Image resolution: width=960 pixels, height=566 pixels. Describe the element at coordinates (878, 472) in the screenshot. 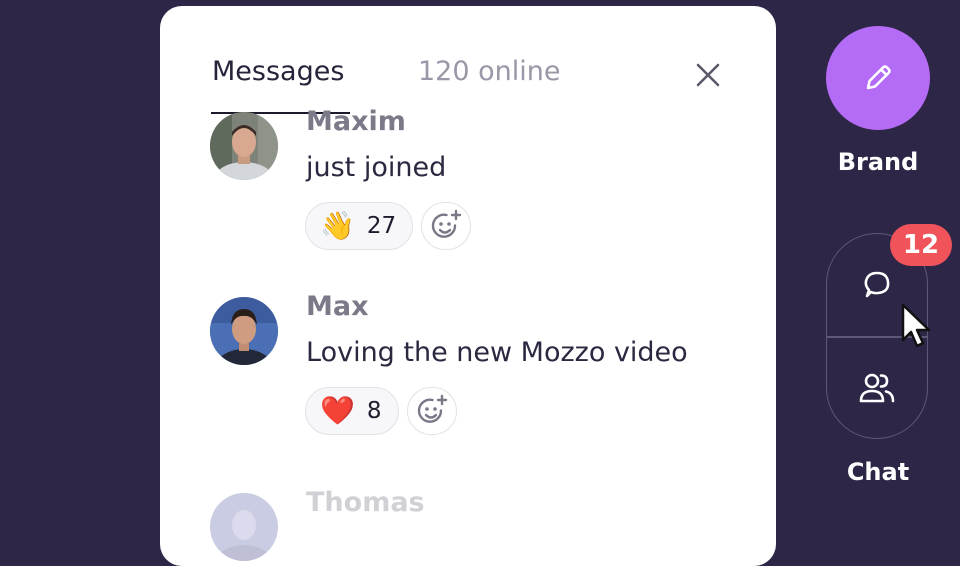

I see `chat-label: Chat` at that location.